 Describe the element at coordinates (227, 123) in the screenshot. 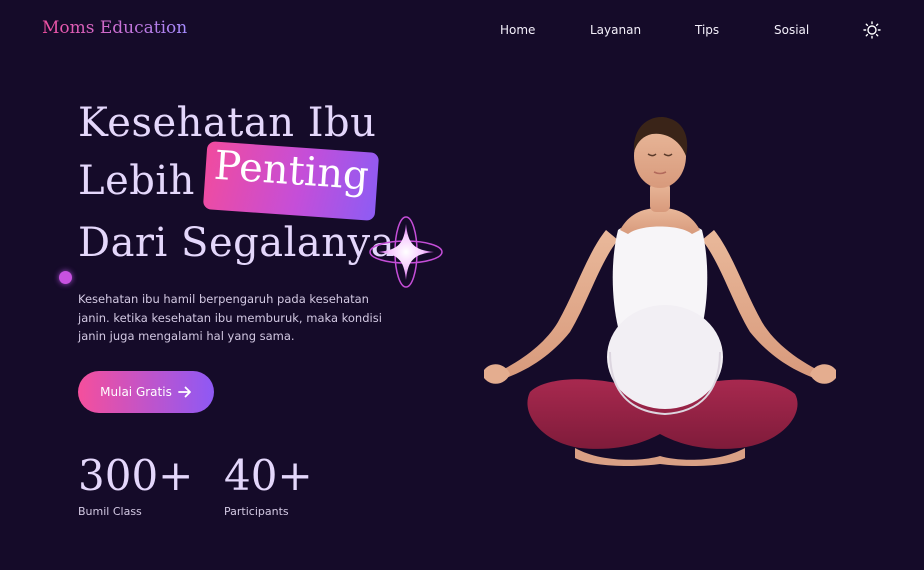

I see `hero-title-line-1: Kesehatan Ibu` at that location.